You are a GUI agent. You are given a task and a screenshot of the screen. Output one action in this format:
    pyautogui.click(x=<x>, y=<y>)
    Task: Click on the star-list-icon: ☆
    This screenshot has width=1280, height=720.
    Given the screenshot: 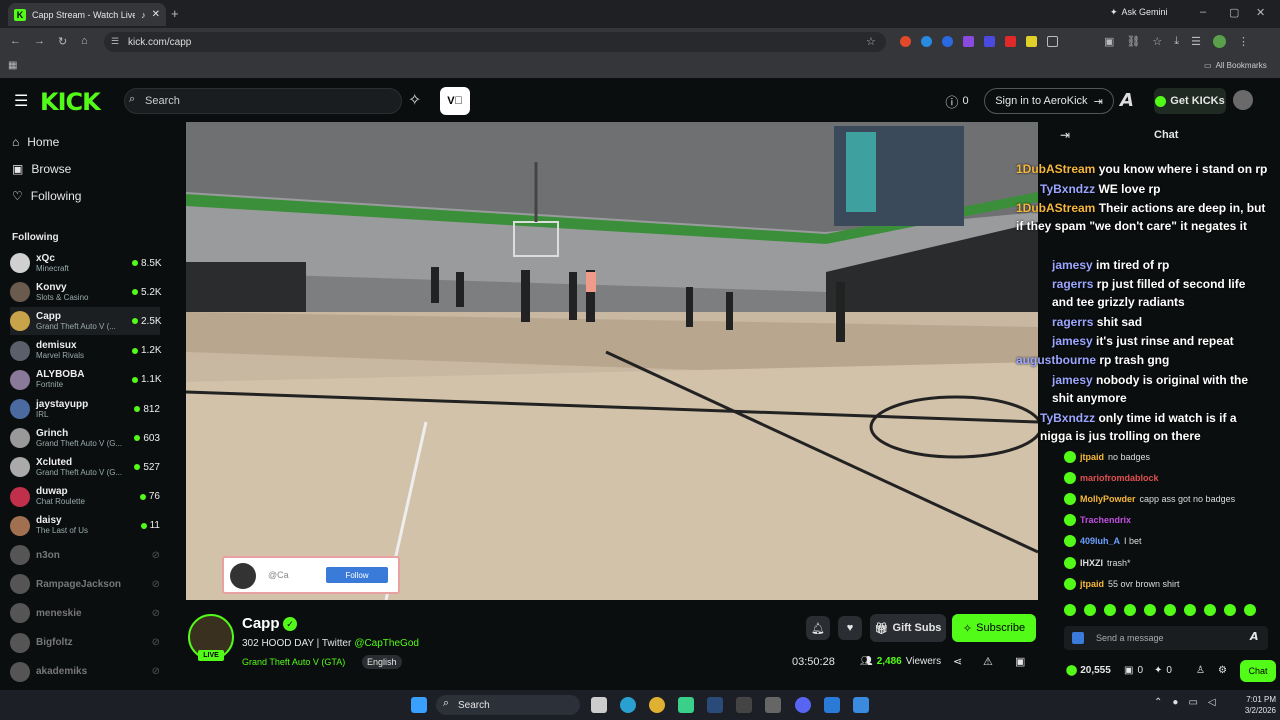 What is the action you would take?
    pyautogui.click(x=1157, y=41)
    